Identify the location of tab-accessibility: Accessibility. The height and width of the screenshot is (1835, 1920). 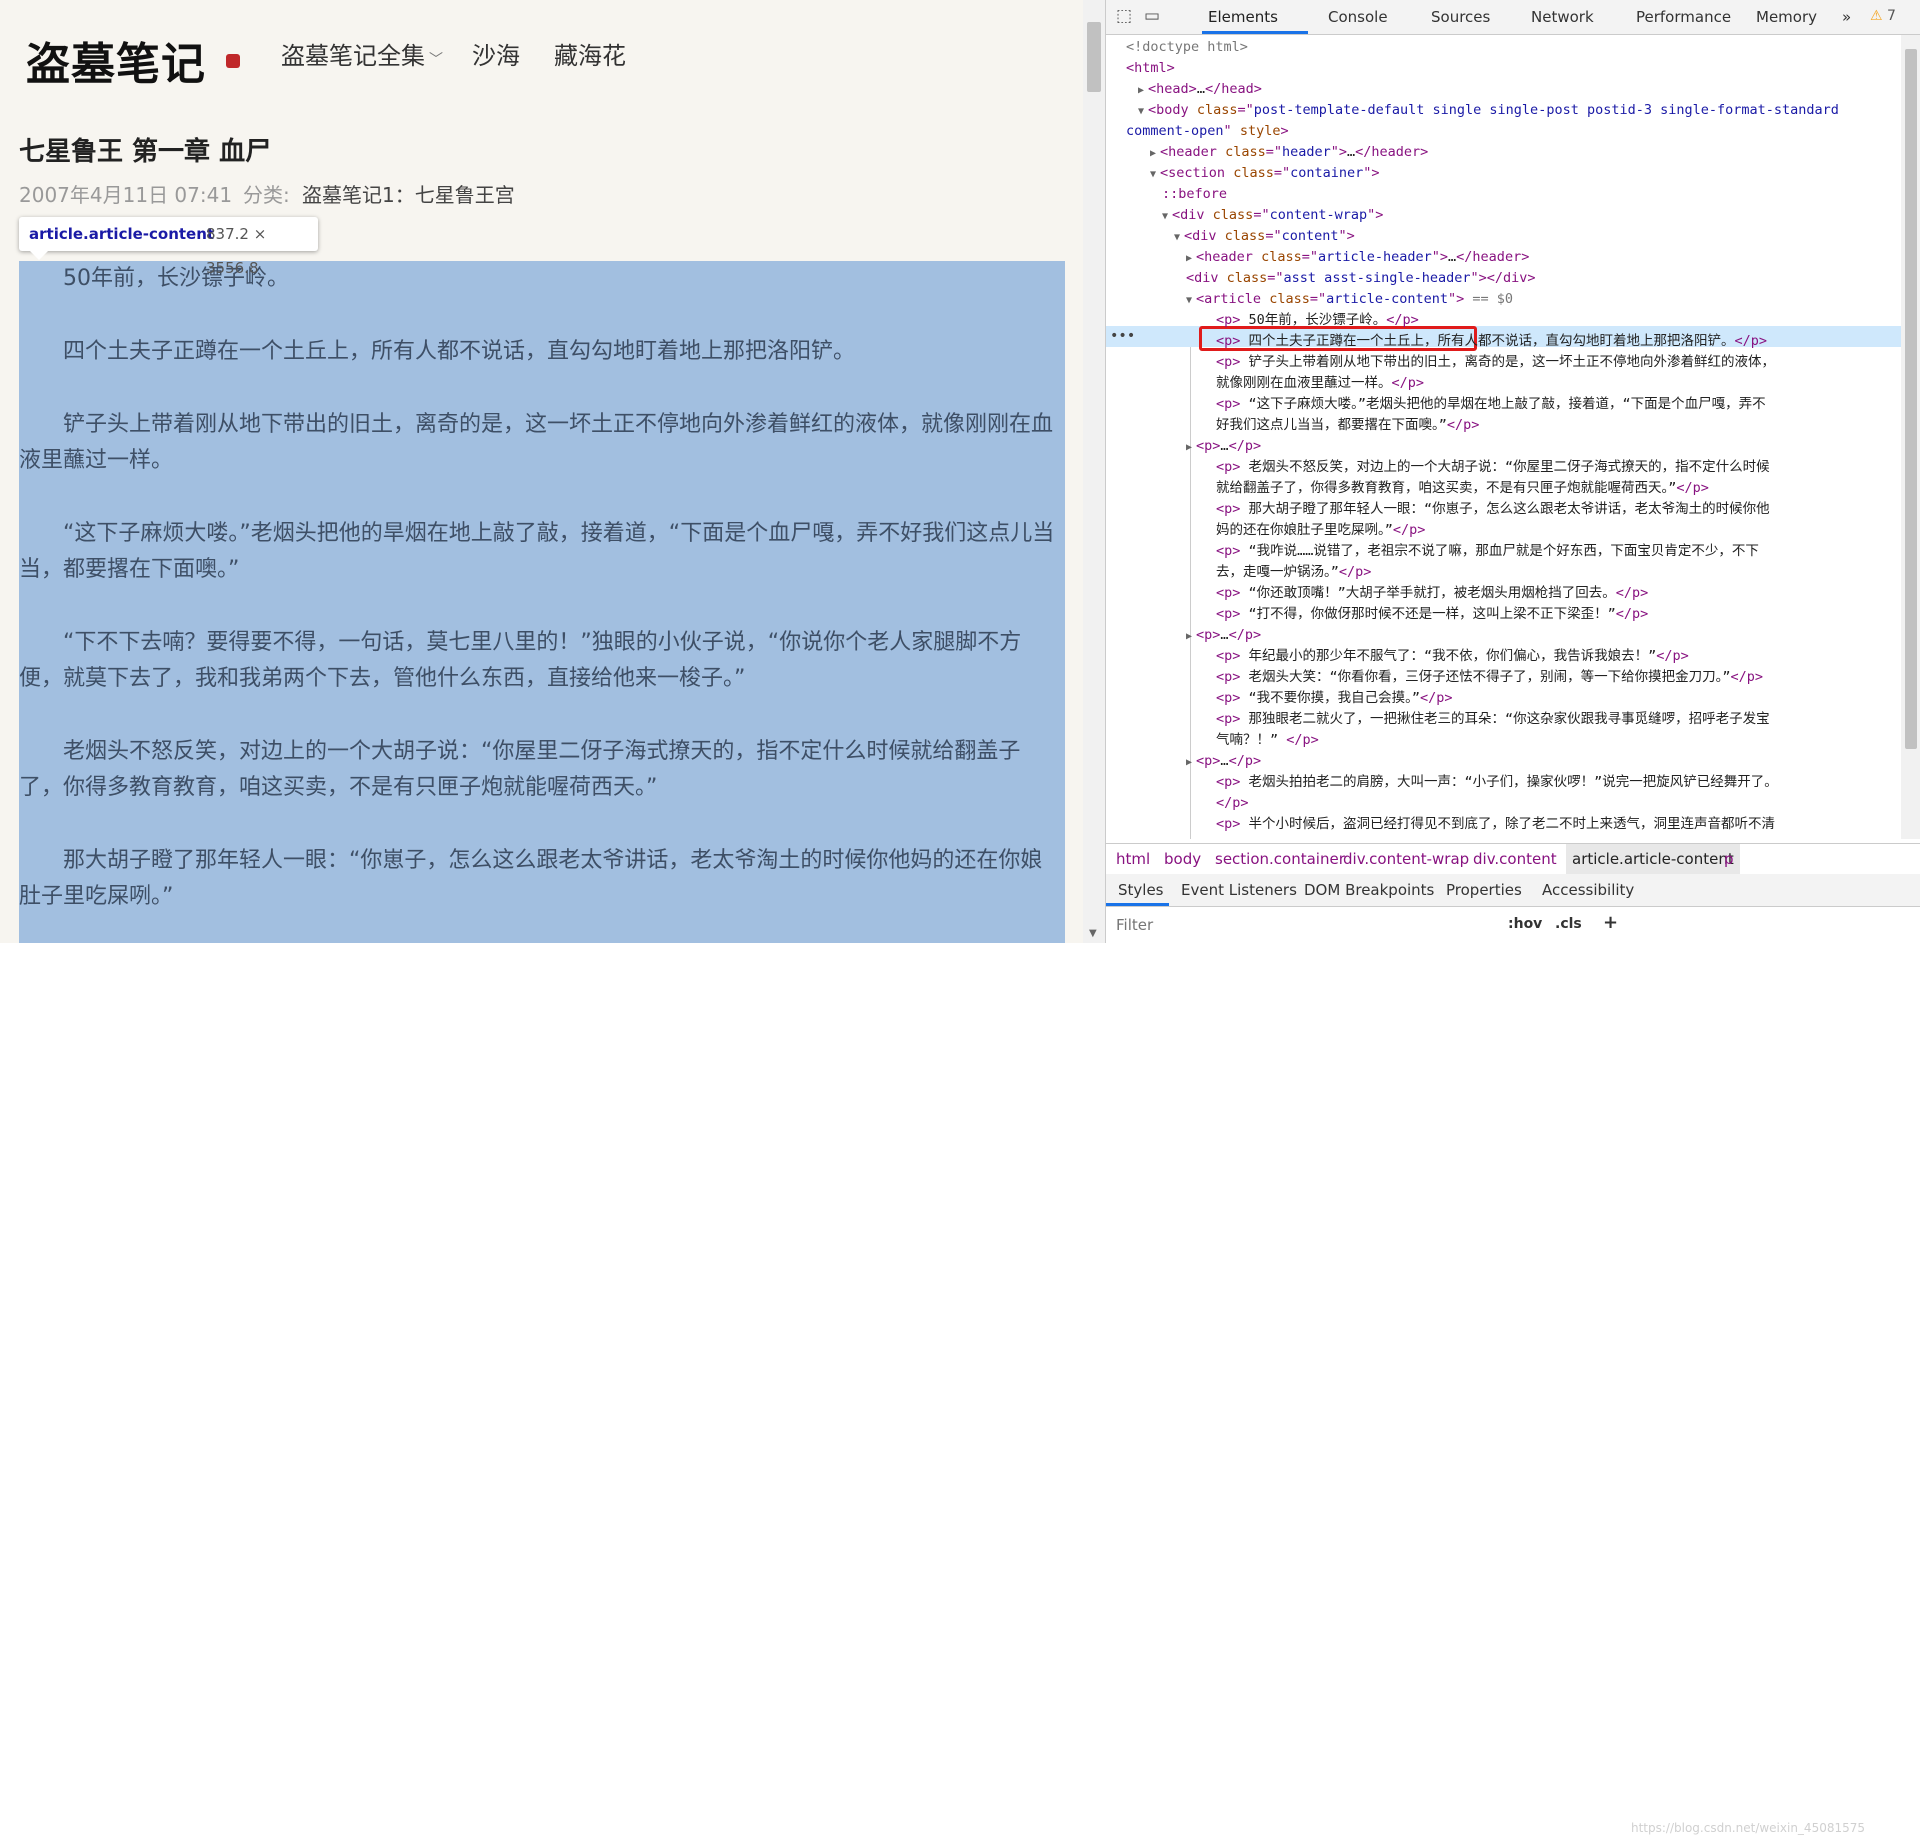
(1588, 890).